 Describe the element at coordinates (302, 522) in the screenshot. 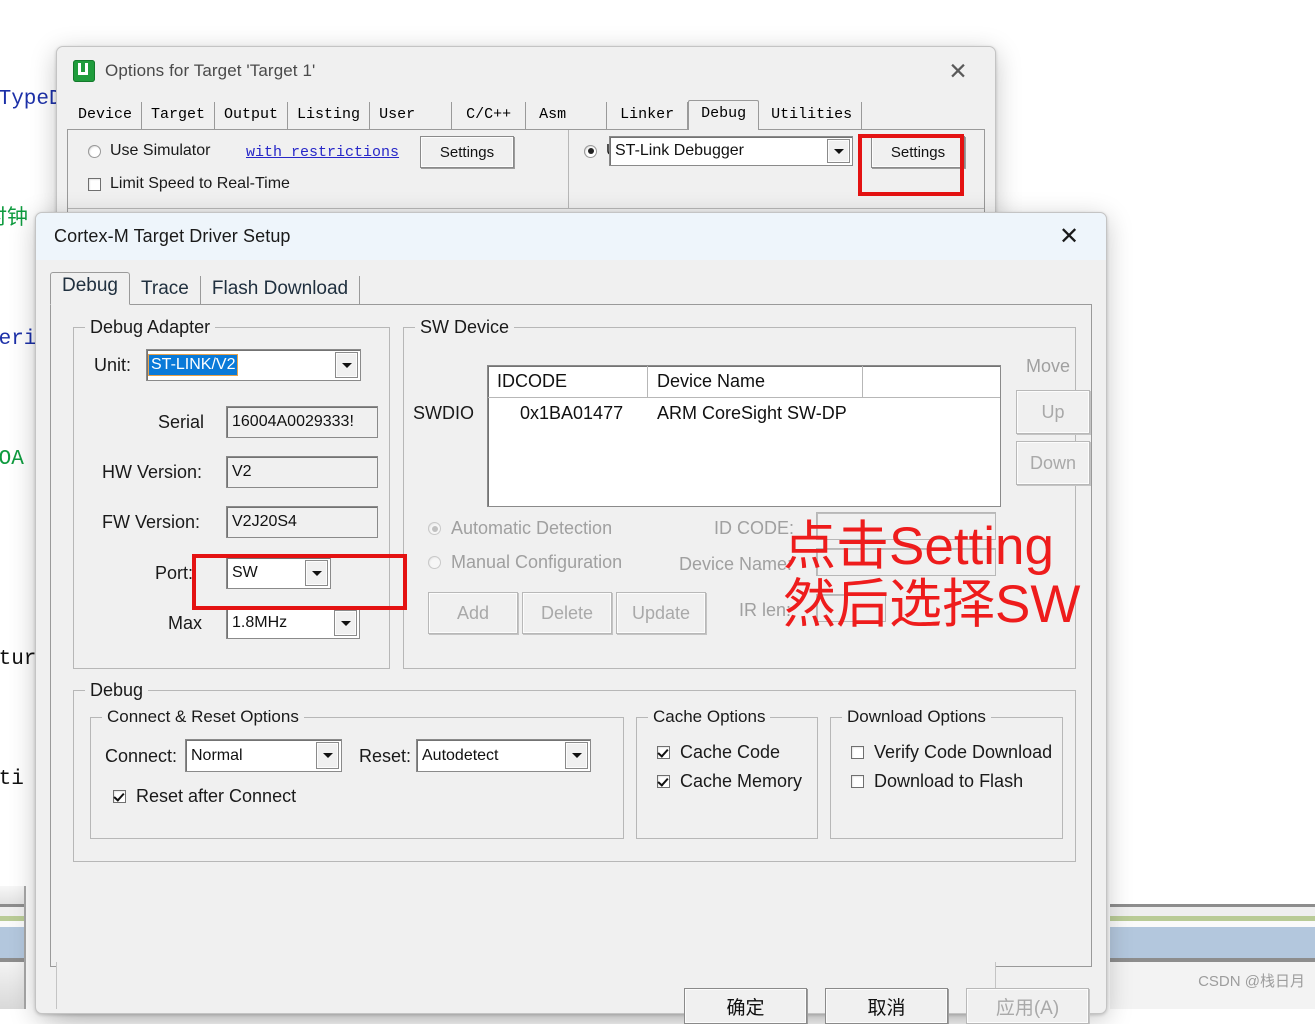

I see `fw-version-field: V2J20S4` at that location.